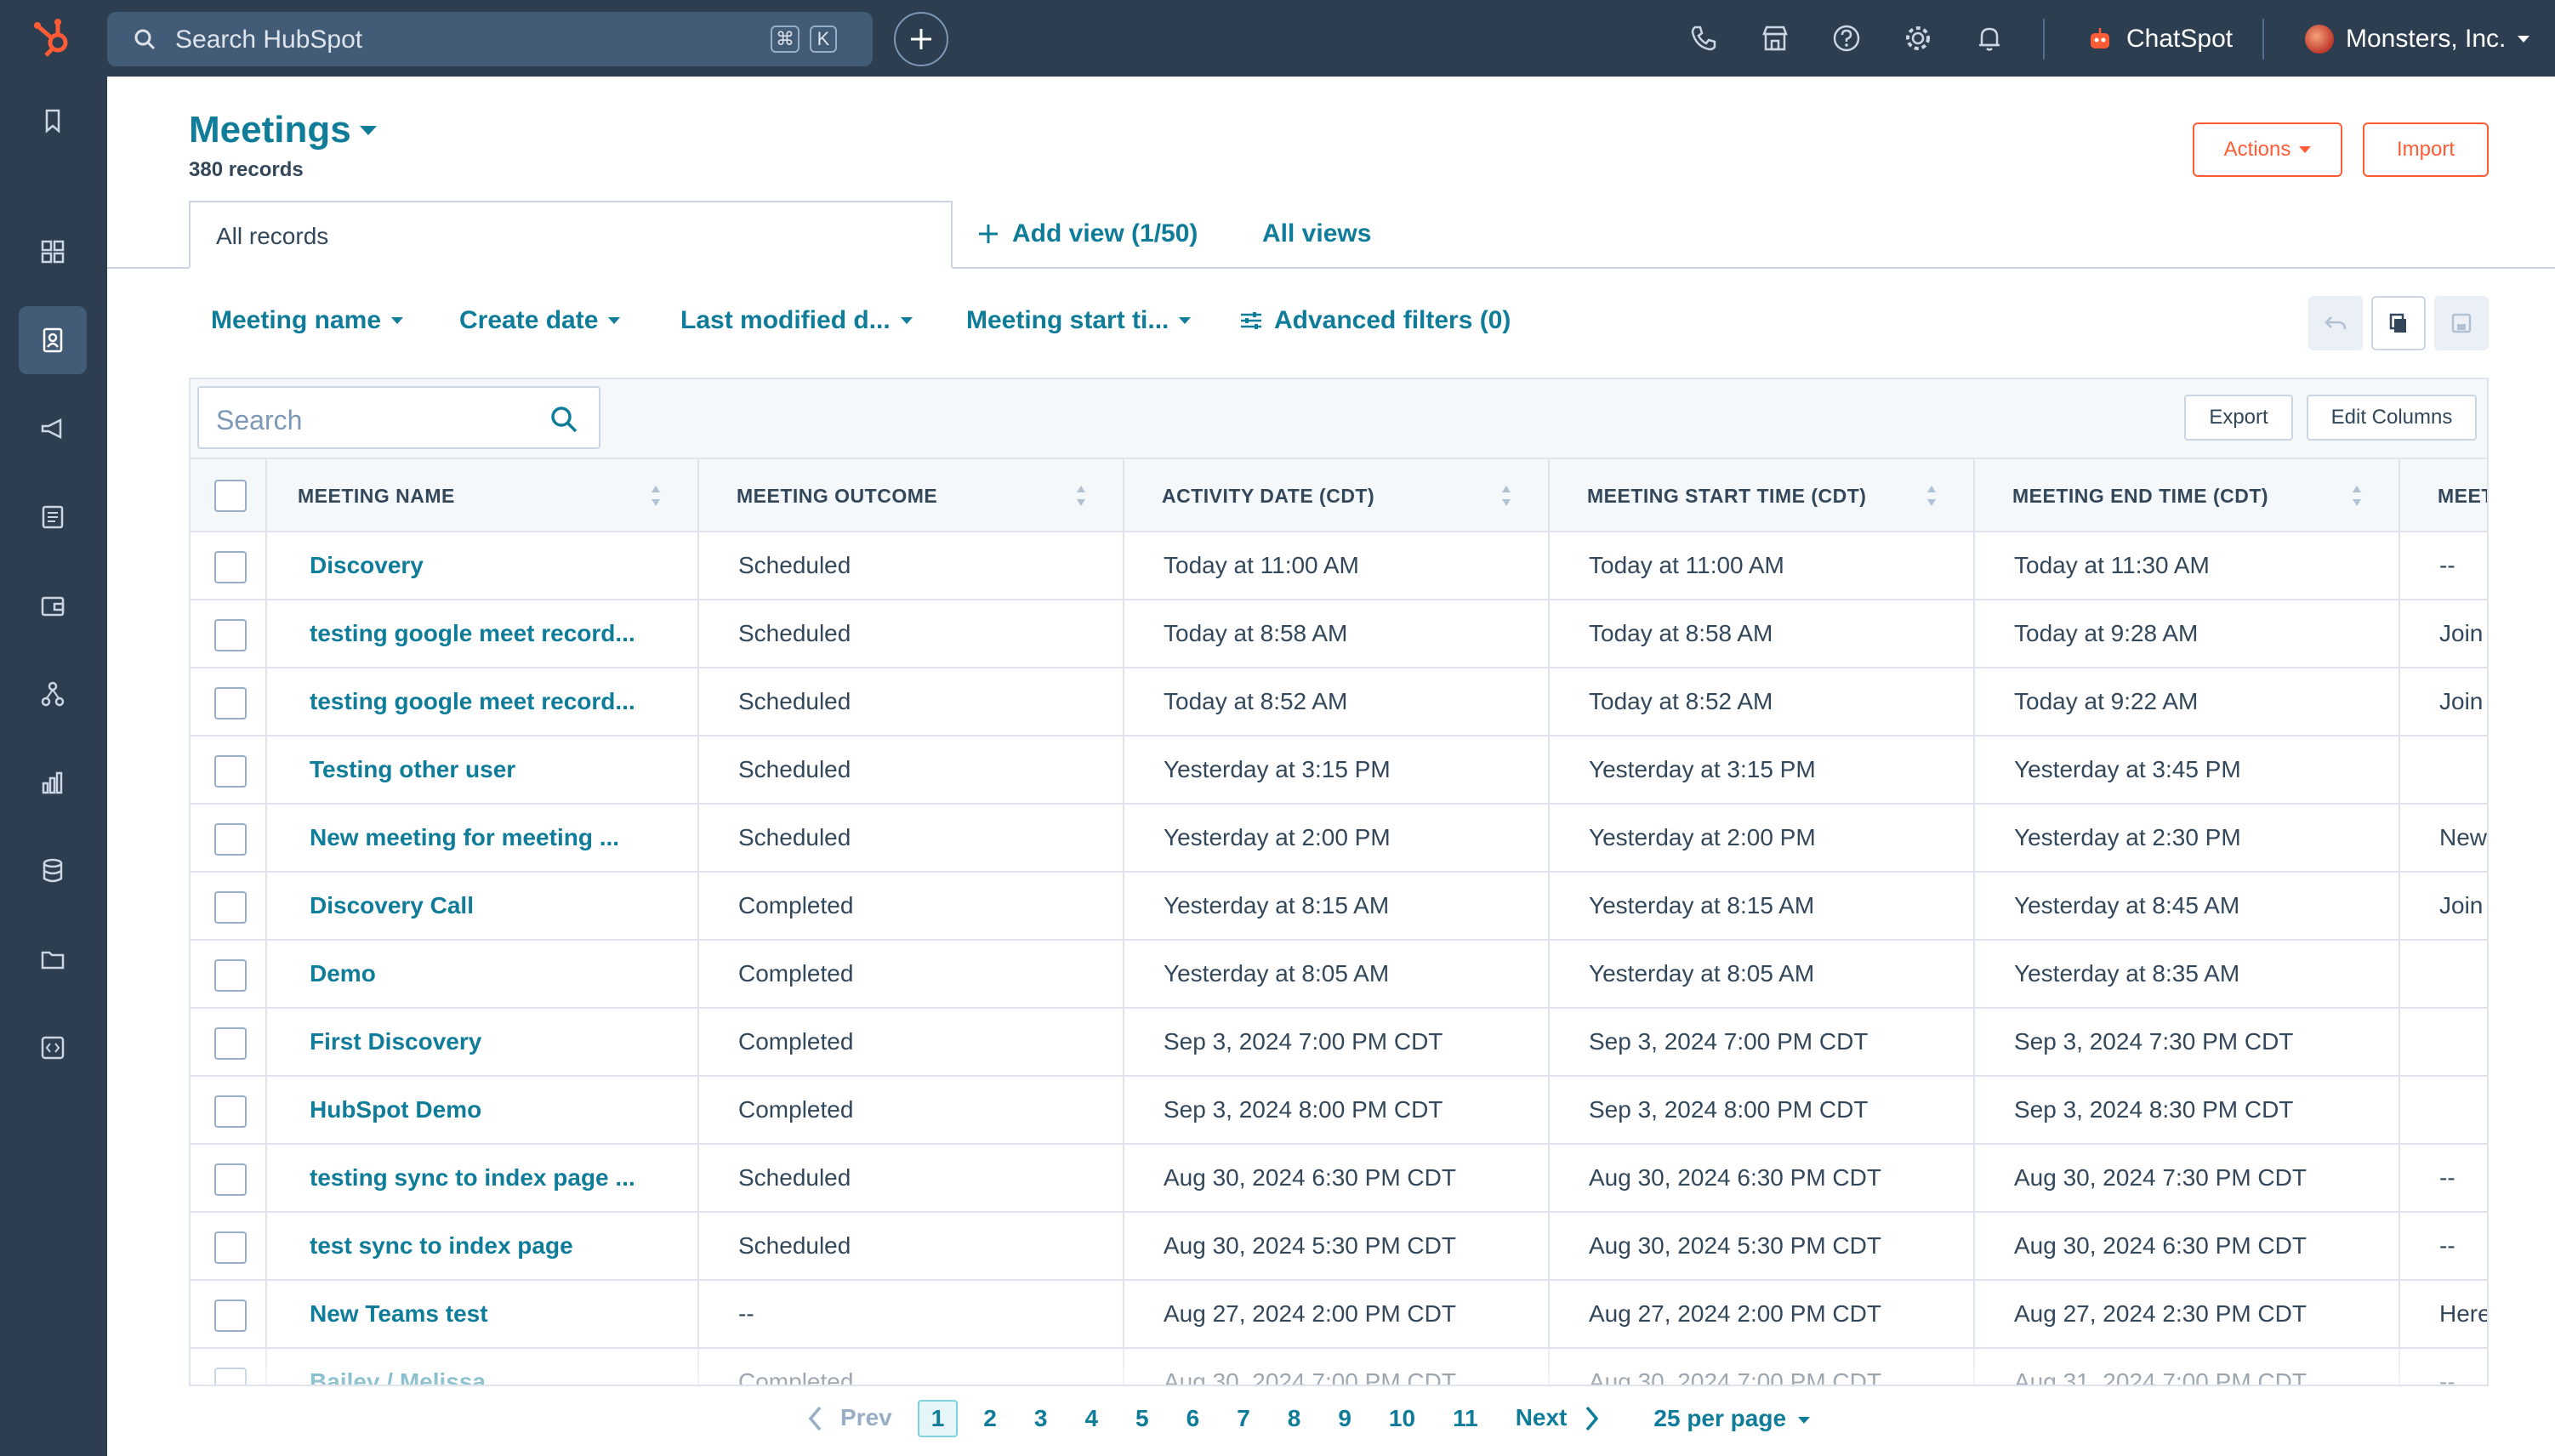  Describe the element at coordinates (1775, 38) in the screenshot. I see `marketplace-icon` at that location.